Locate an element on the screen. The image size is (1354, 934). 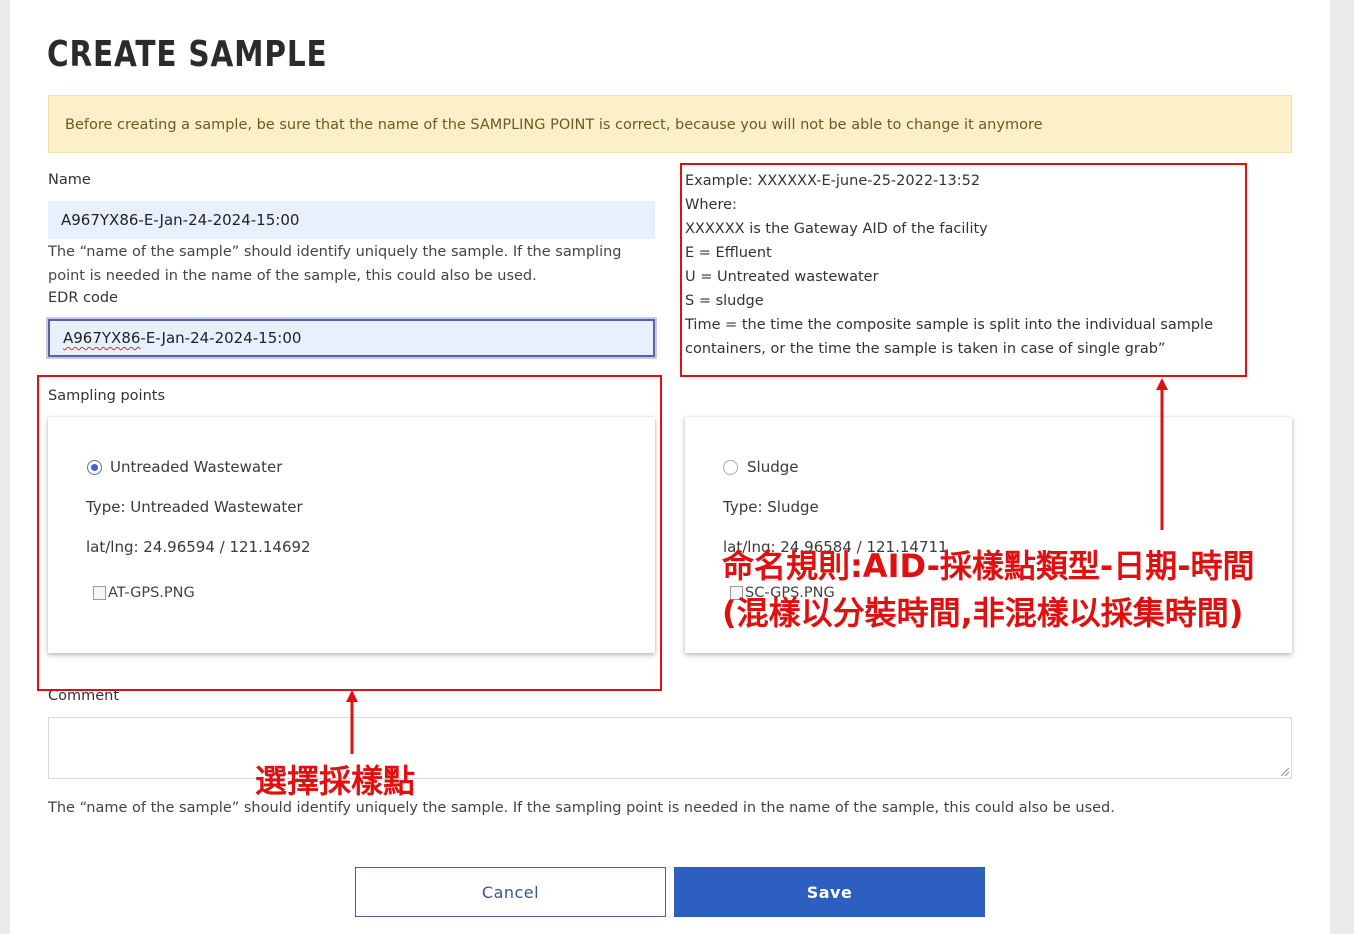
annotation-box-naming-example is located at coordinates (963, 270).